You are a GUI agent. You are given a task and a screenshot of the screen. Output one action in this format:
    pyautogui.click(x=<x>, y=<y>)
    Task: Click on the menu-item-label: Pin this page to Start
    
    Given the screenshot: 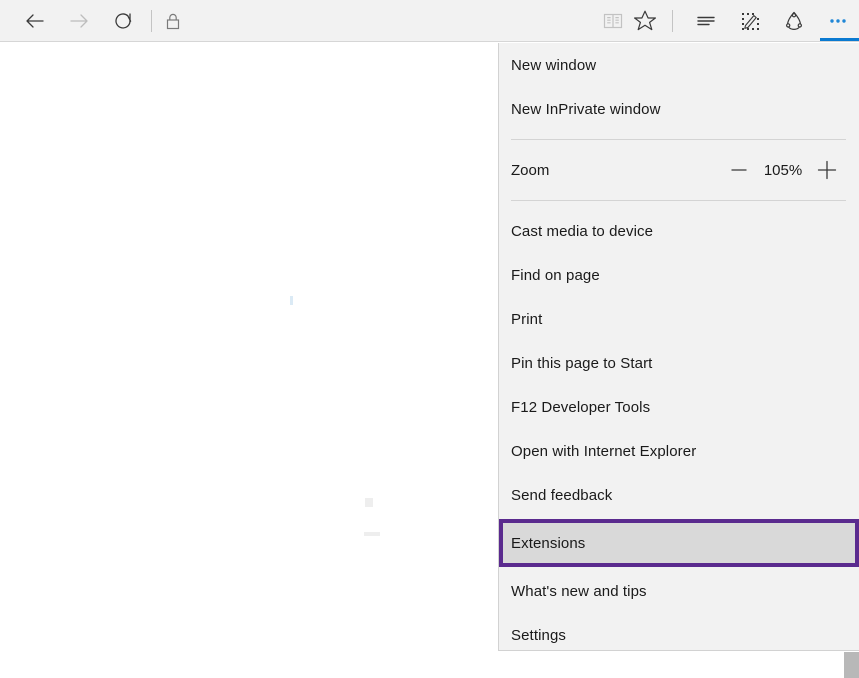 What is the action you would take?
    pyautogui.click(x=582, y=363)
    